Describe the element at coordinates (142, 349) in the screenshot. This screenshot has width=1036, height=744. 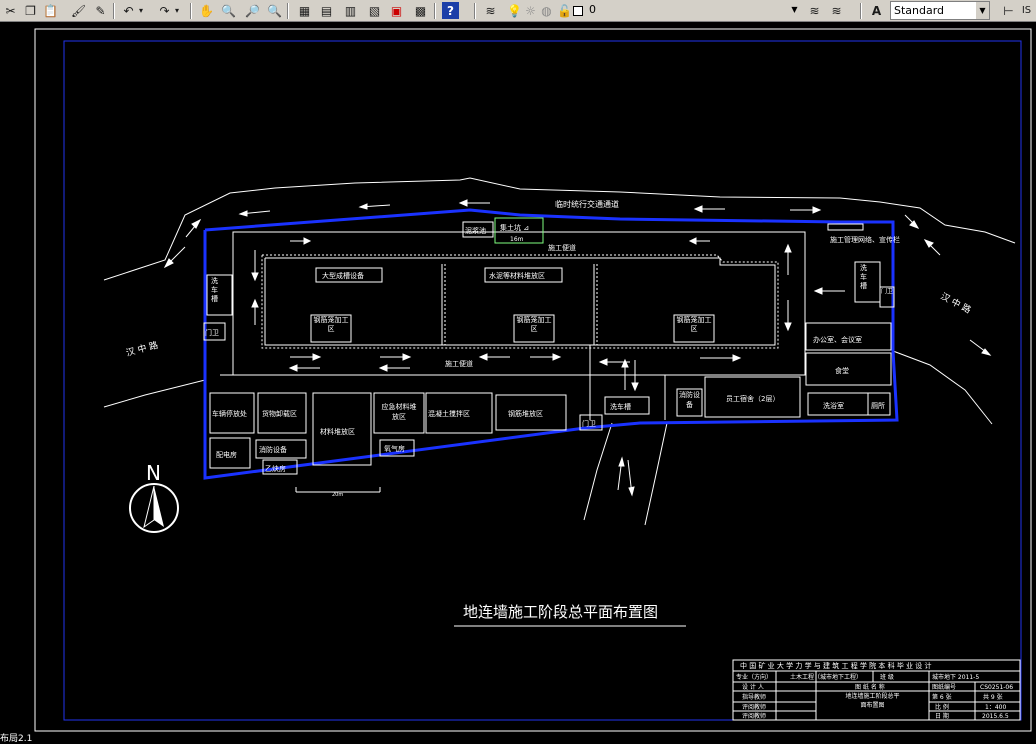
I see `road-left-label: 汉 中 路` at that location.